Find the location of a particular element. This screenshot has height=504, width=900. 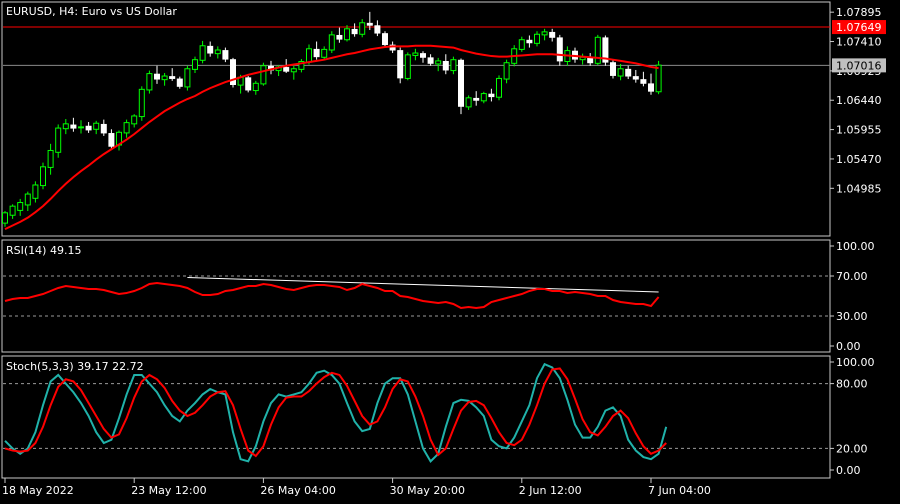

time-tick-label: 2 Jun 12:00 is located at coordinates (550, 490).